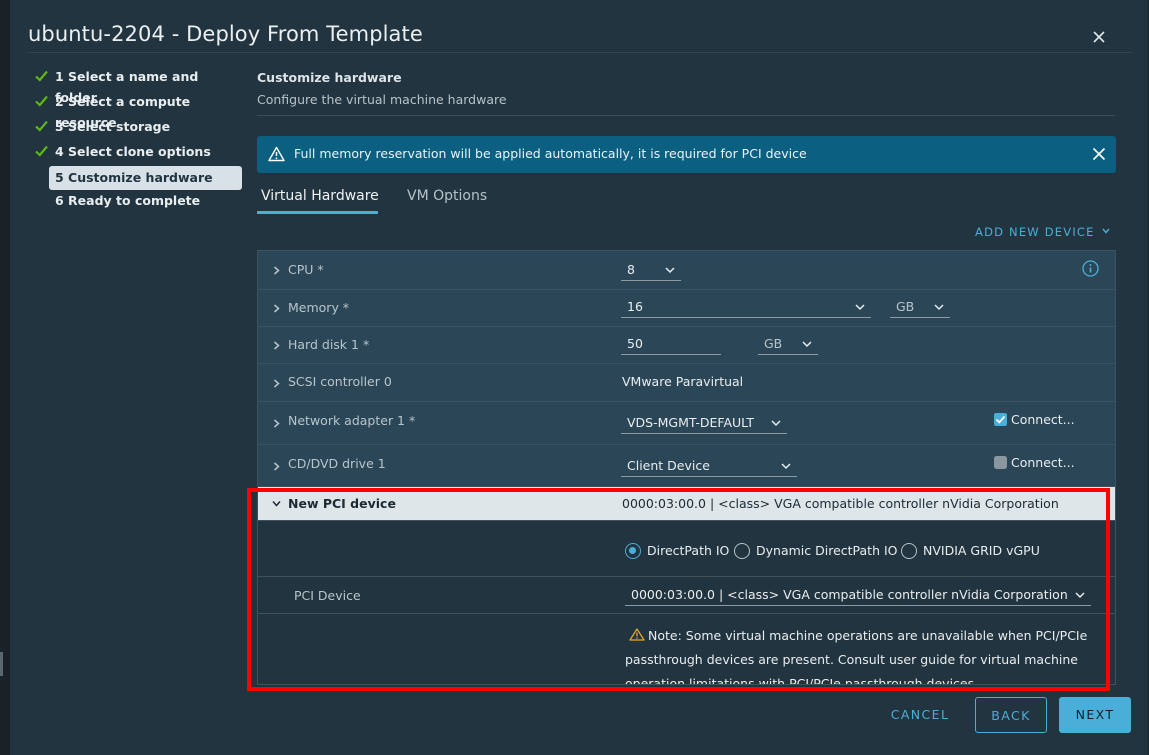 The width and height of the screenshot is (1149, 755). What do you see at coordinates (981, 550) in the screenshot?
I see `radio-label: NVIDIA GRID vGPU` at bounding box center [981, 550].